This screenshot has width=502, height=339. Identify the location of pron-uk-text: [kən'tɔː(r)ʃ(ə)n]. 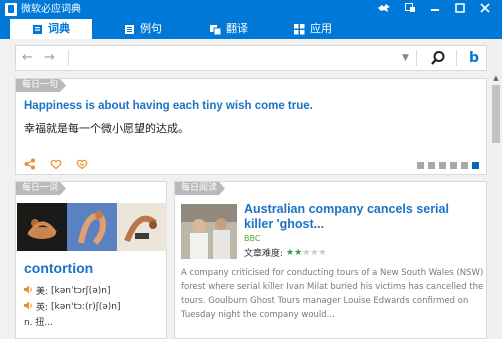
(86, 306).